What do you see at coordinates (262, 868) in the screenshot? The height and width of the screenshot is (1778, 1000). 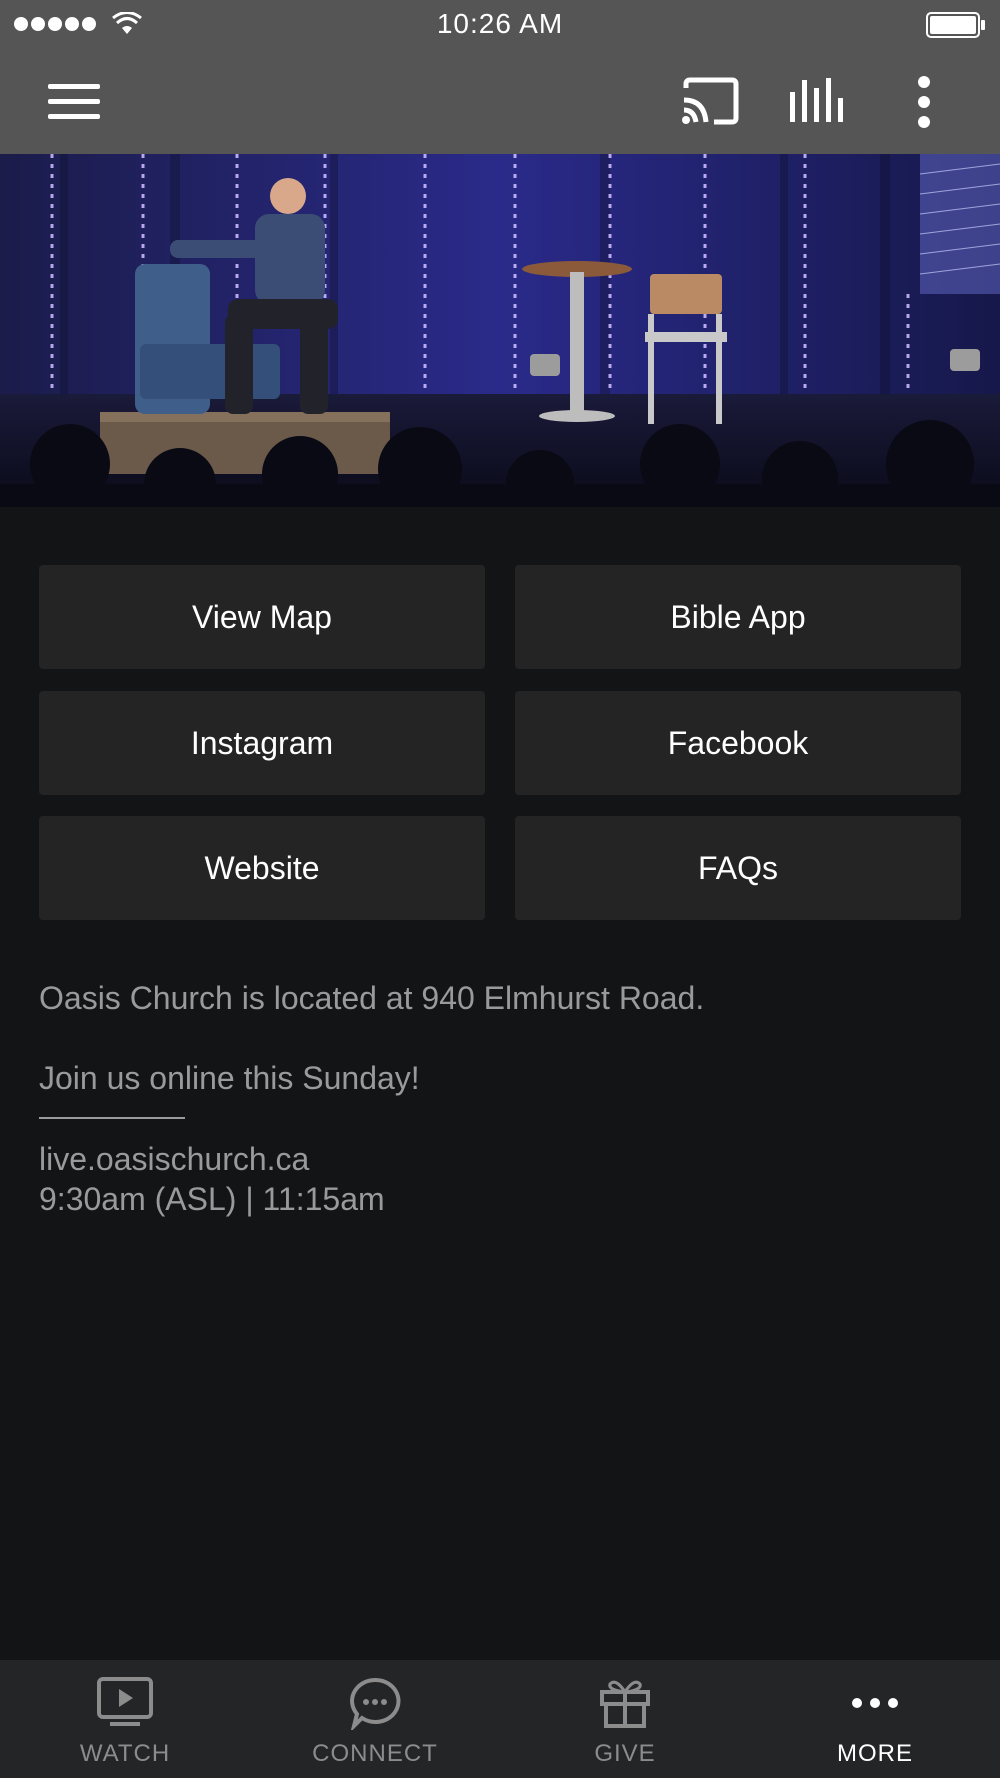 I see `website-button: Website` at bounding box center [262, 868].